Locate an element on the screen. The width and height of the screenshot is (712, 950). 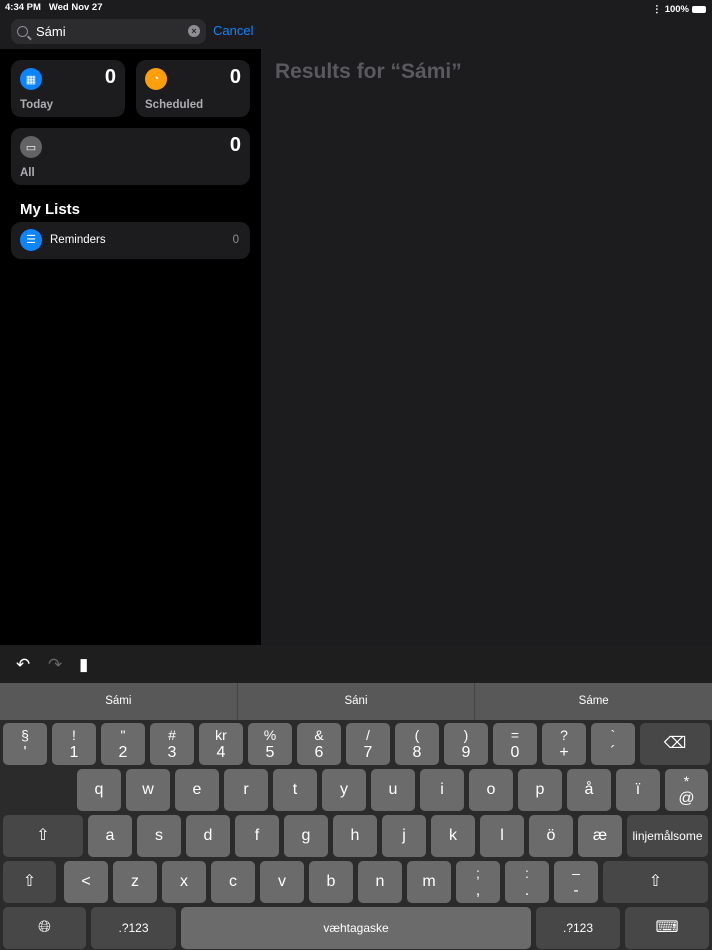
undo-icon: ↶ is located at coordinates (23, 665).